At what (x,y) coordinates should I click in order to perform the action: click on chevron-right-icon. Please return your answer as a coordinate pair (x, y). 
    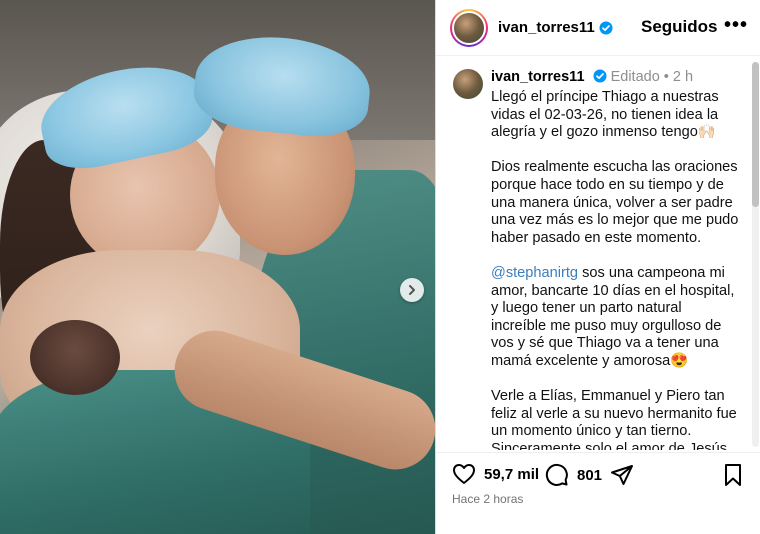
    Looking at the image, I should click on (412, 290).